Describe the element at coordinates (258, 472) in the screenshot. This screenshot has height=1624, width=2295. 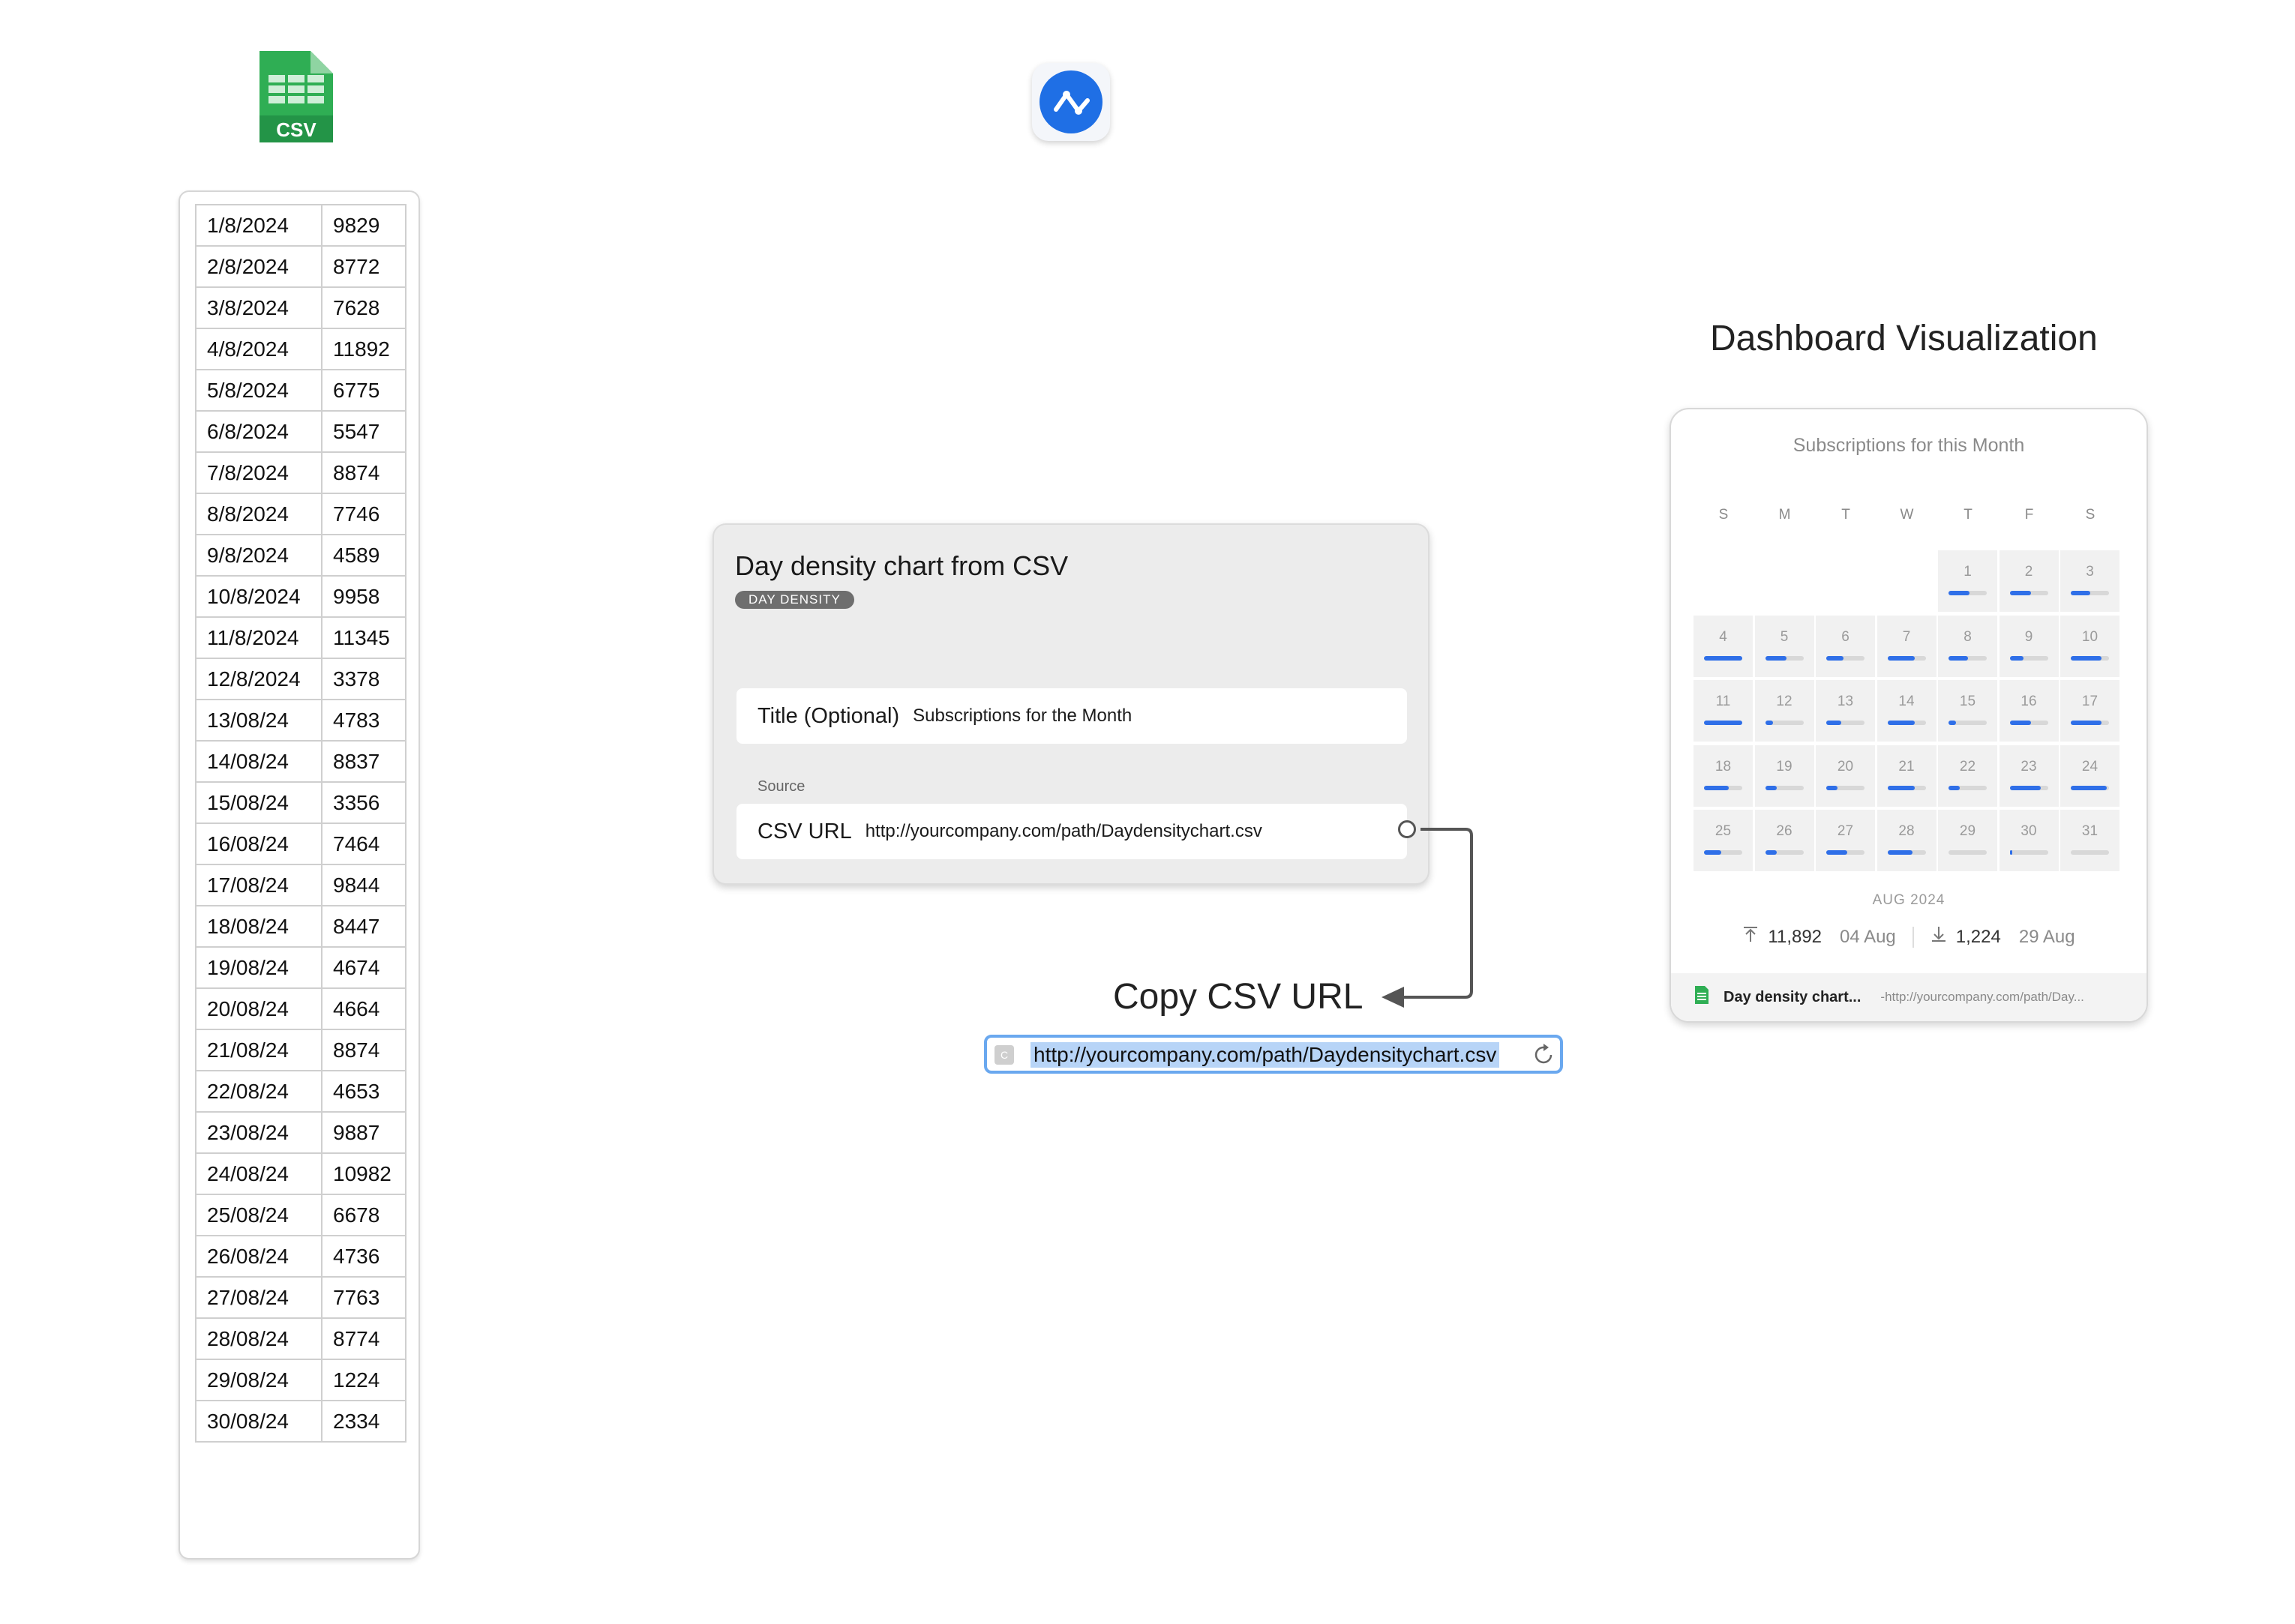
I see `date-cell: 7/8/2024` at that location.